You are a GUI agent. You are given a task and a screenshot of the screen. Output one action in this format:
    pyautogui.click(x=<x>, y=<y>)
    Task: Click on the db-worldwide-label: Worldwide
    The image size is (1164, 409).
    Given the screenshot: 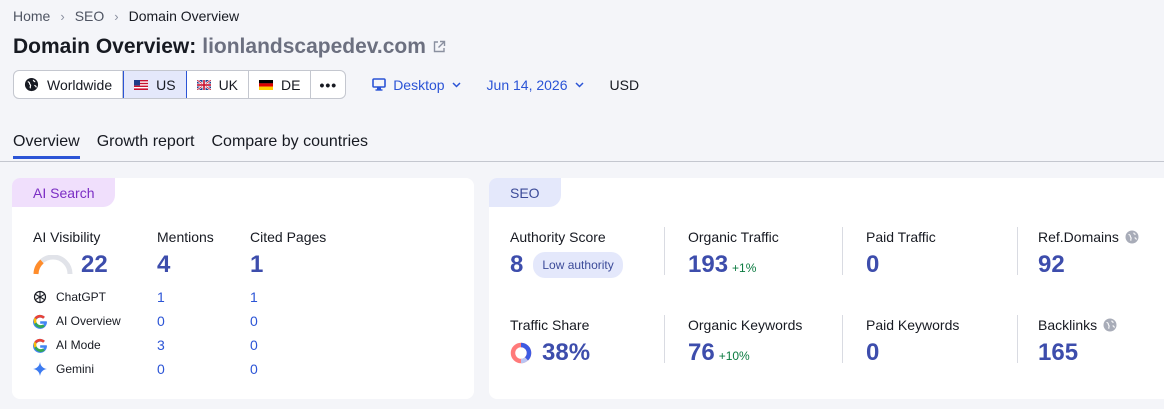 What is the action you would take?
    pyautogui.click(x=80, y=84)
    